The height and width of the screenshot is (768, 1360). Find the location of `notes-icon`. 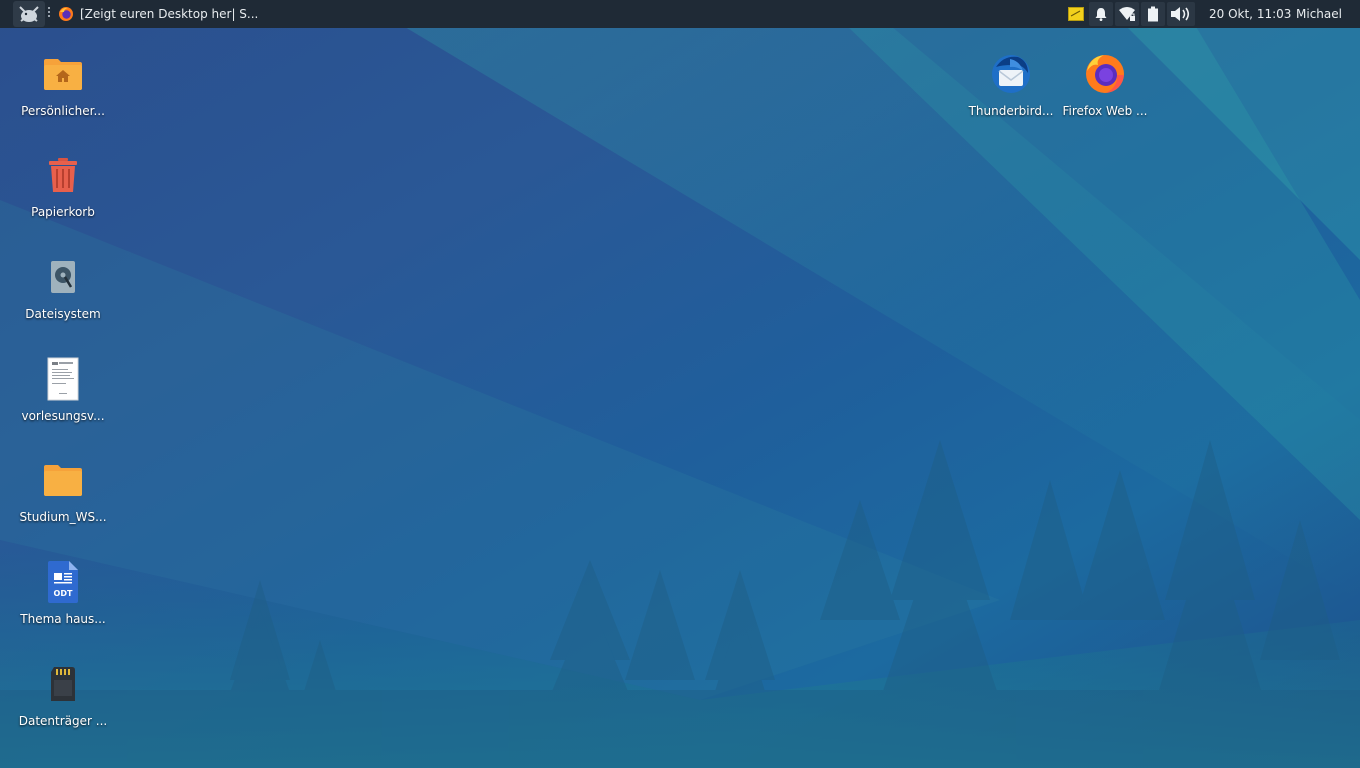

notes-icon is located at coordinates (1076, 14).